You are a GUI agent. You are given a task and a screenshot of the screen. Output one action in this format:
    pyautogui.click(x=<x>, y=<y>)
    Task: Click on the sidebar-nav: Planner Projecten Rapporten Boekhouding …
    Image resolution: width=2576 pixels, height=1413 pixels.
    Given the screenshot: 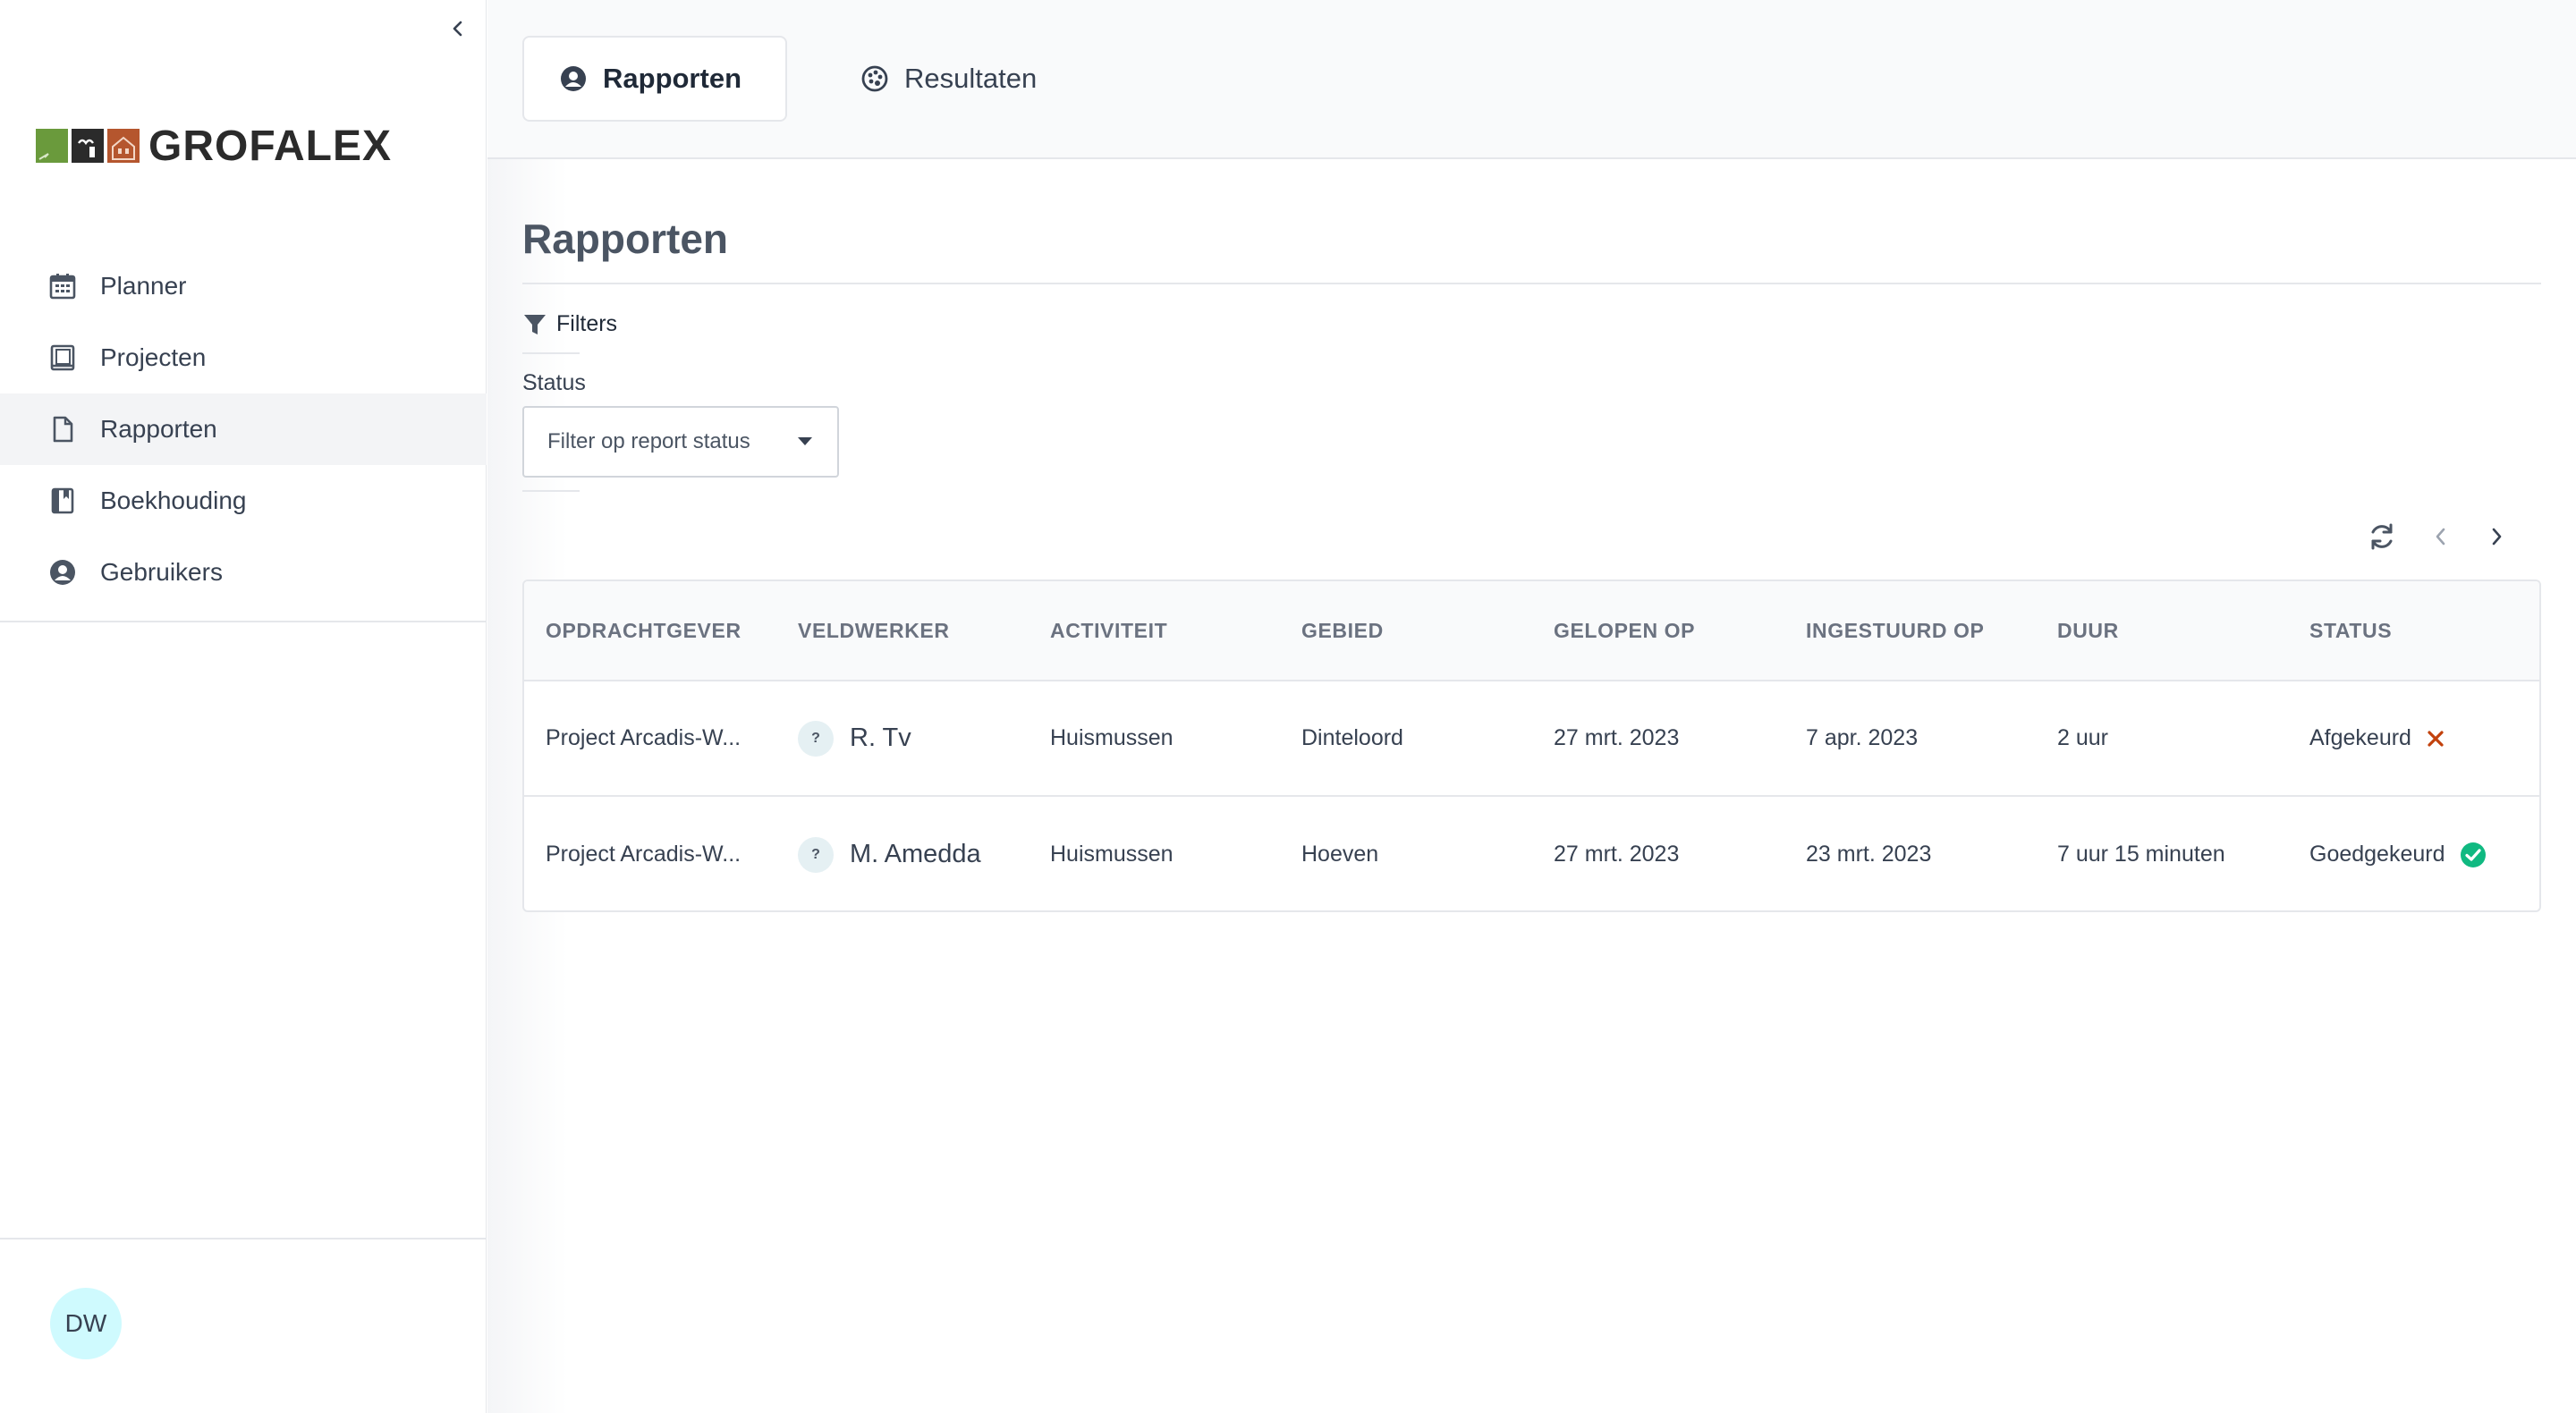 What is the action you would take?
    pyautogui.click(x=243, y=429)
    